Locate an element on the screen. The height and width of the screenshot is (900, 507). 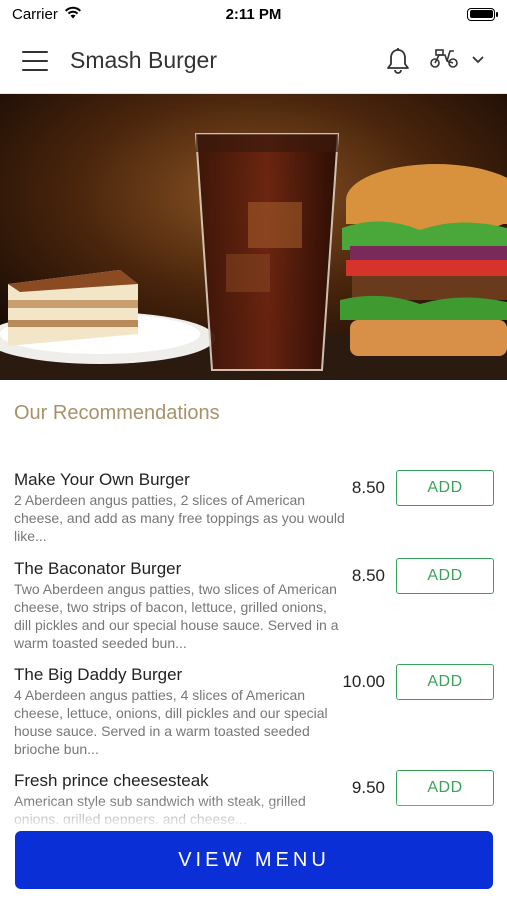
delivery-selector is located at coordinates (457, 60).